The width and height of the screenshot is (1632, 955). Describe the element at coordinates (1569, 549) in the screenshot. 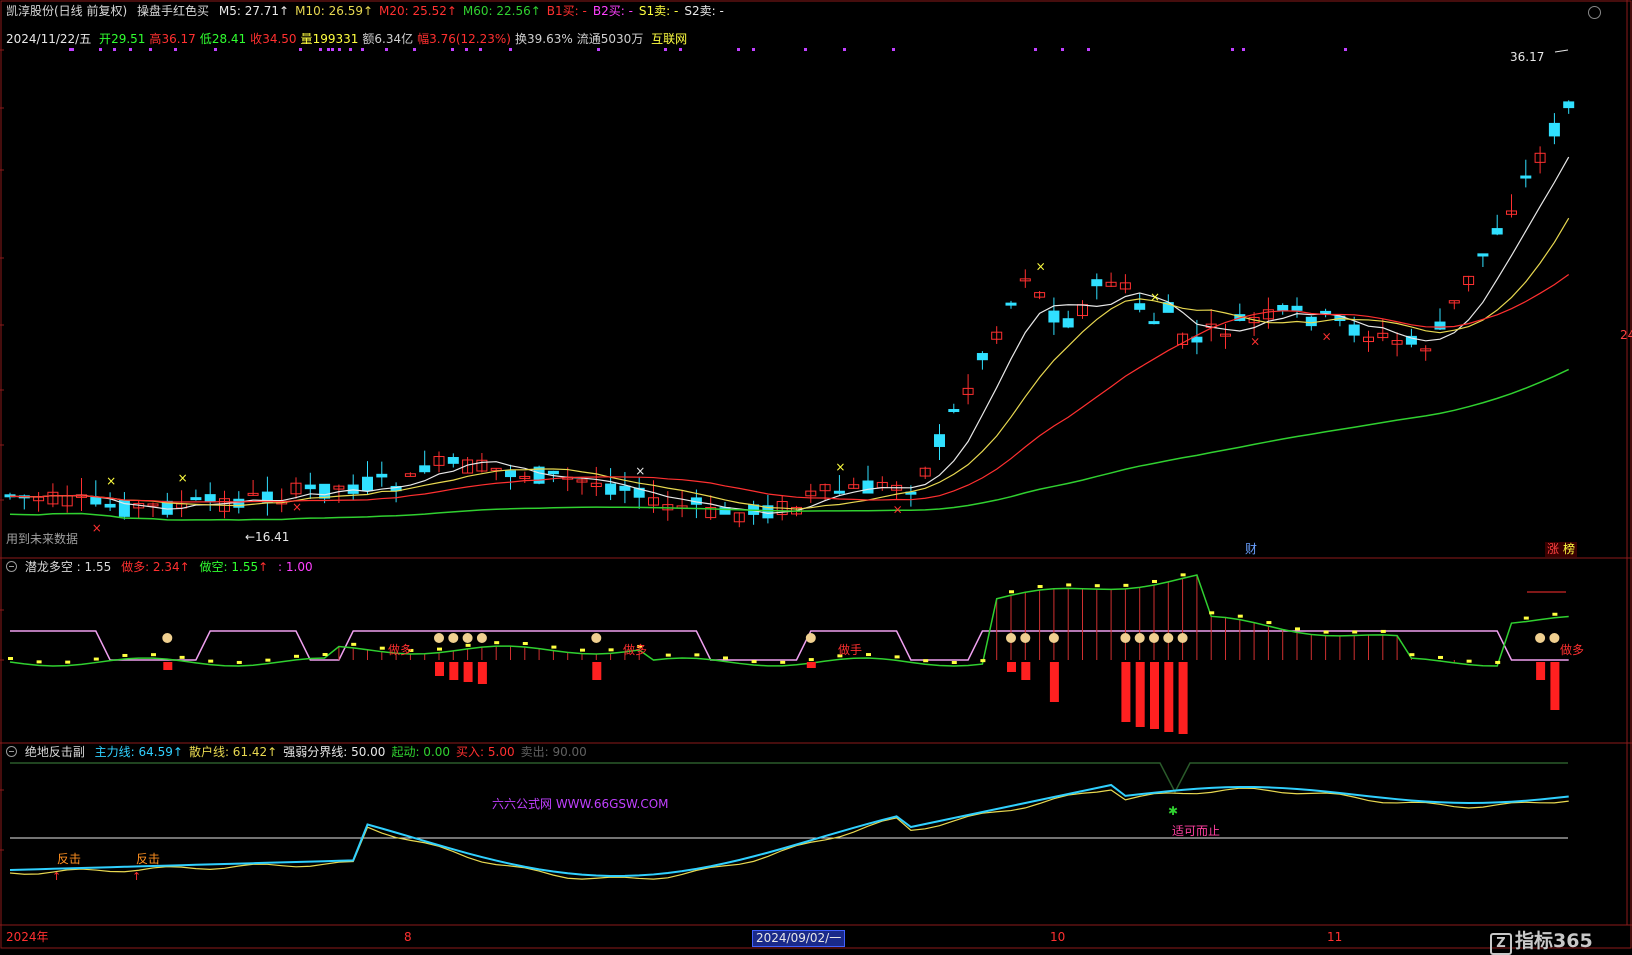

I see `bang-badge: 榜` at that location.